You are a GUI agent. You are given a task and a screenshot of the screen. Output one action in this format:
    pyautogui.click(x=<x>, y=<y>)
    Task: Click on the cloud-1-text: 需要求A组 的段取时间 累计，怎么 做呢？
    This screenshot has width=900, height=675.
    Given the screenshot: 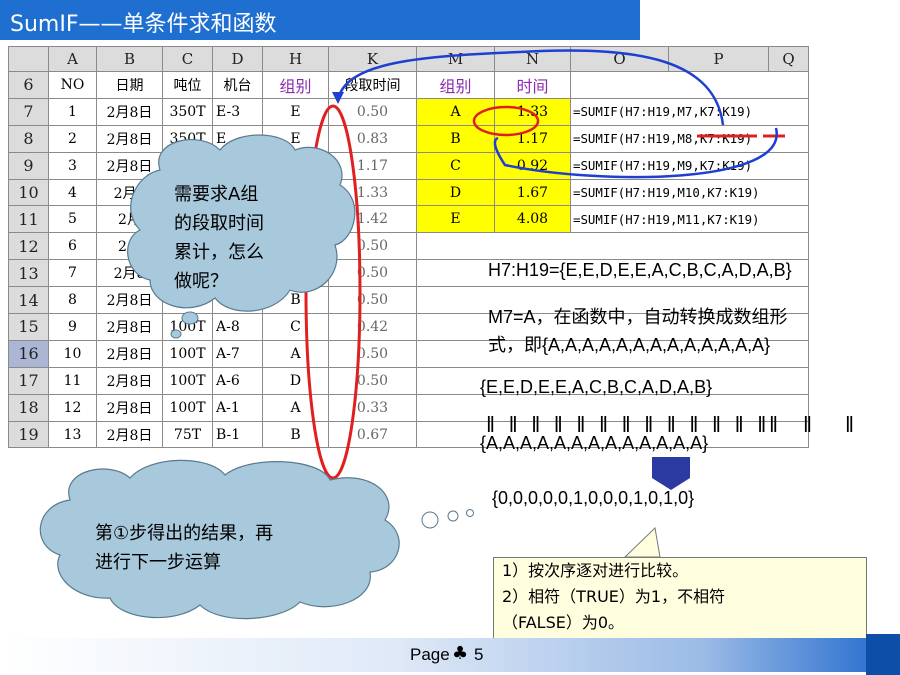 What is the action you would take?
    pyautogui.click(x=219, y=238)
    